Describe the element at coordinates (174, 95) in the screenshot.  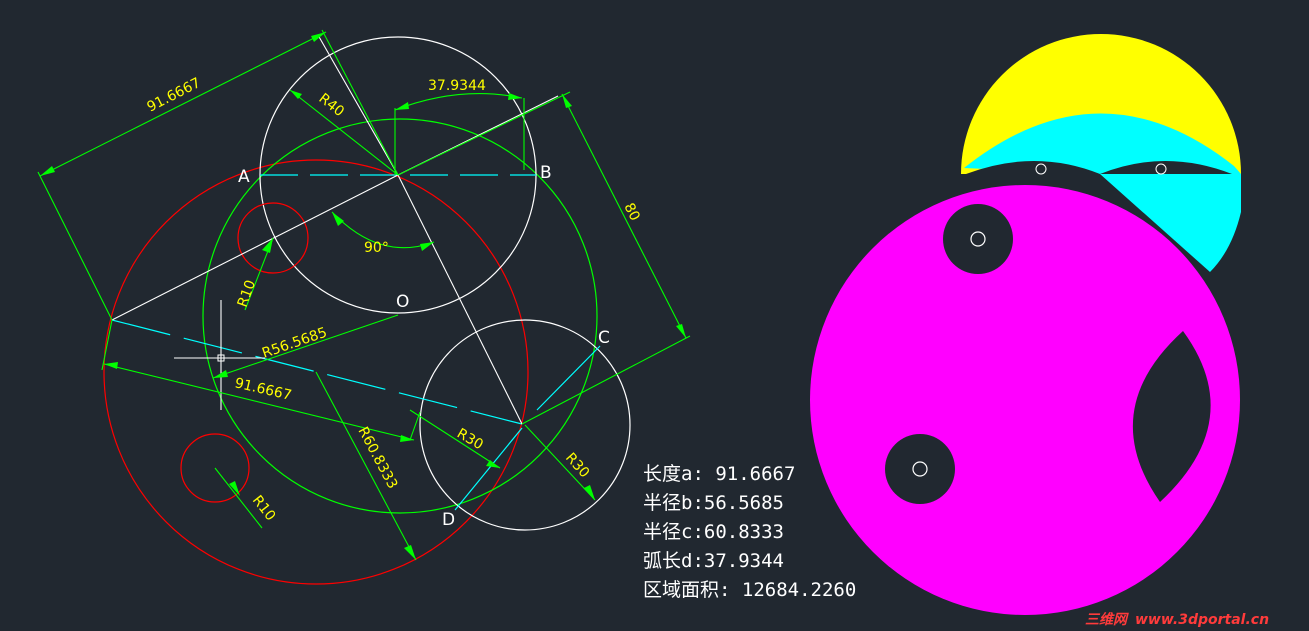
I see `dim-top-length-text: 91.6667` at that location.